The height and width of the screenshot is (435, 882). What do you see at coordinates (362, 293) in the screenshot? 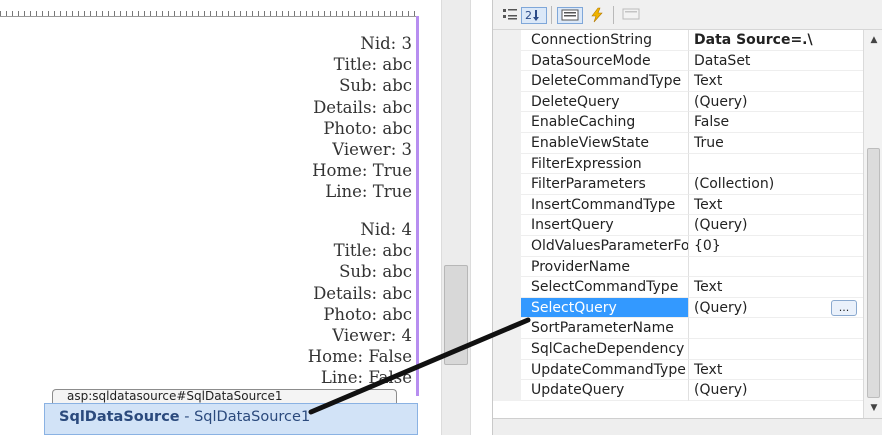
I see `record-field: Details: abc` at bounding box center [362, 293].